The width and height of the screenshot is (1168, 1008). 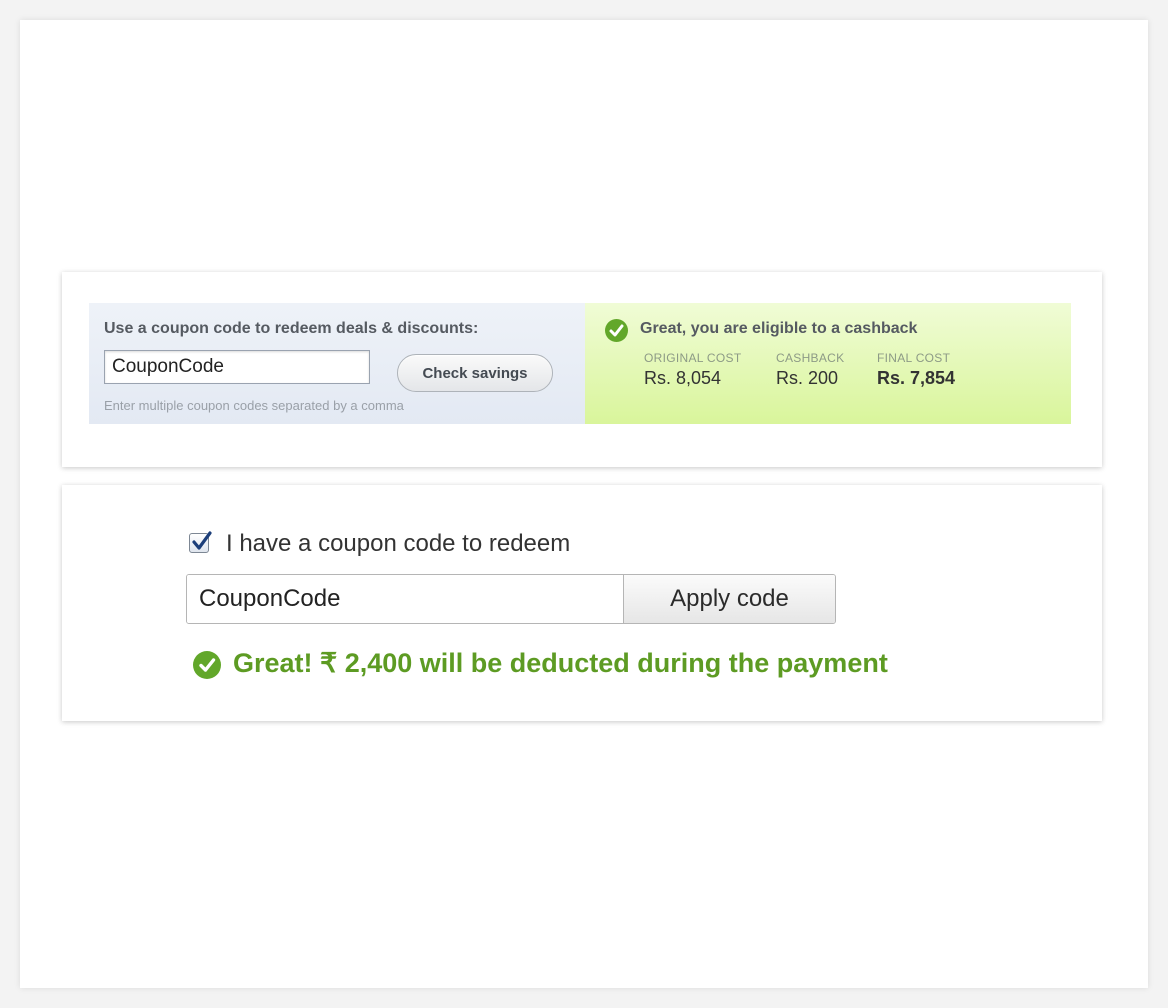 I want to click on apply-code-button: Apply code, so click(x=729, y=599).